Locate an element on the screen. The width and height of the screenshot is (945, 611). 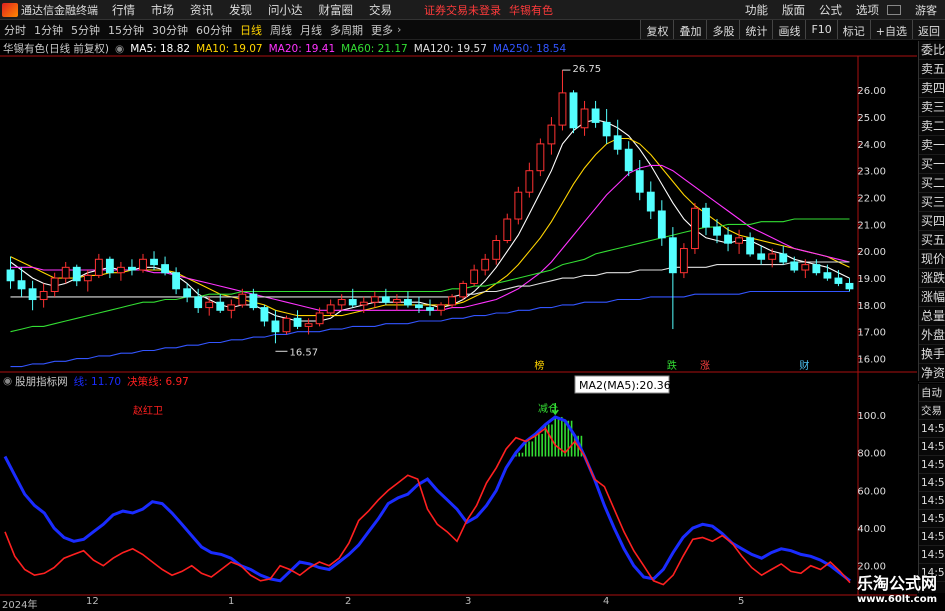
side-item: 换手 is located at coordinates (932, 354).